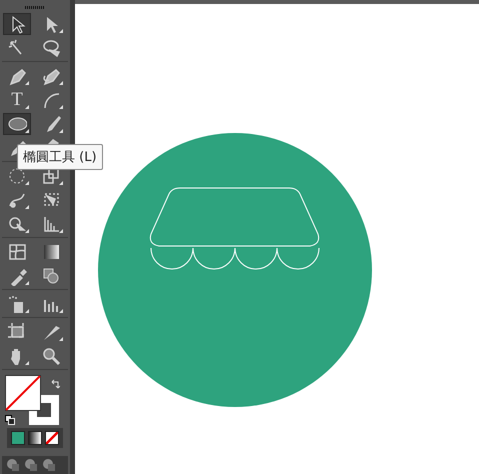 Image resolution: width=479 pixels, height=474 pixels. I want to click on type-tool: T, so click(17, 99).